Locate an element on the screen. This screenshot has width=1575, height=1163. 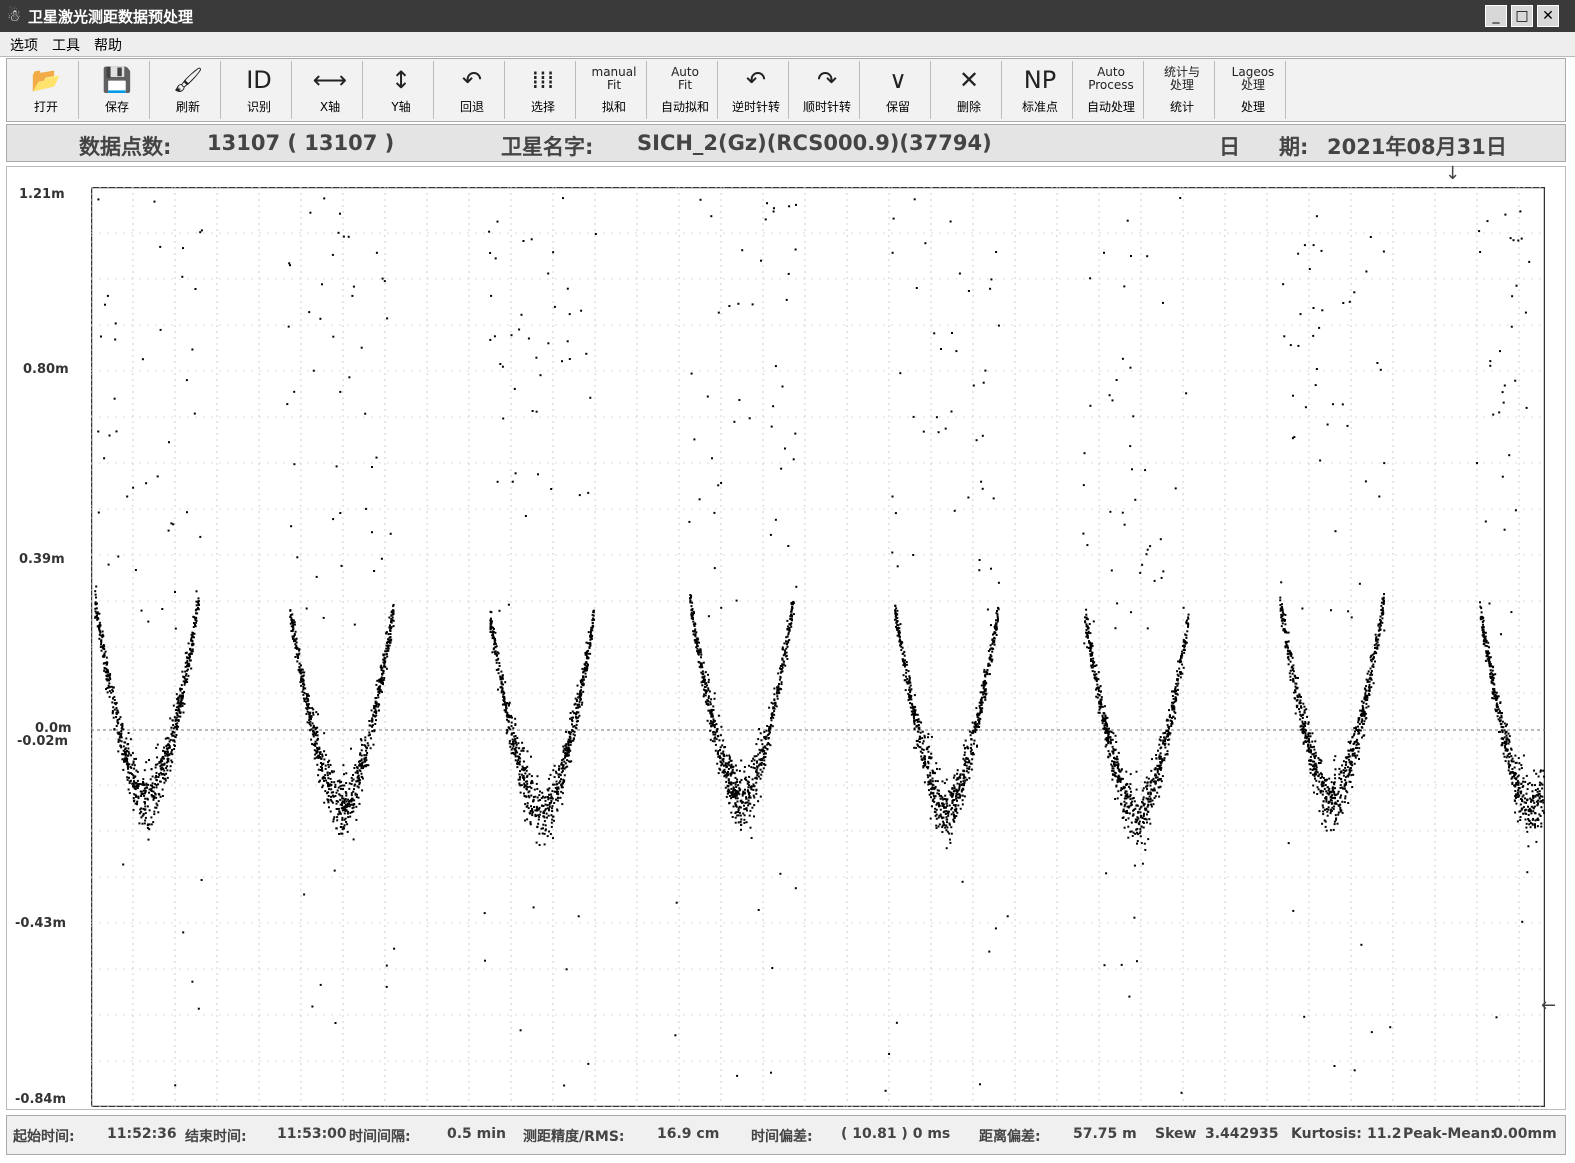
toolbar-button-undo: ↶ 回退 is located at coordinates (472, 90).